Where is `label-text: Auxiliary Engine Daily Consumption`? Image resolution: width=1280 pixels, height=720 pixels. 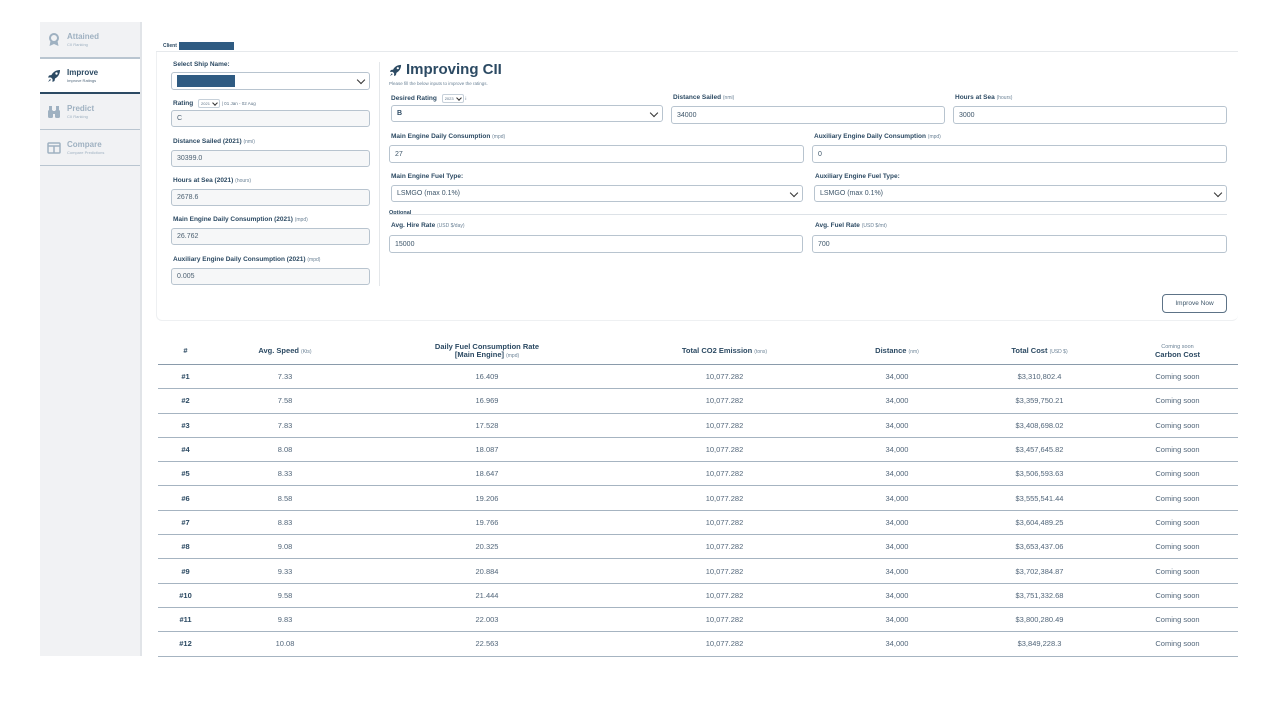
label-text: Auxiliary Engine Daily Consumption is located at coordinates (870, 136).